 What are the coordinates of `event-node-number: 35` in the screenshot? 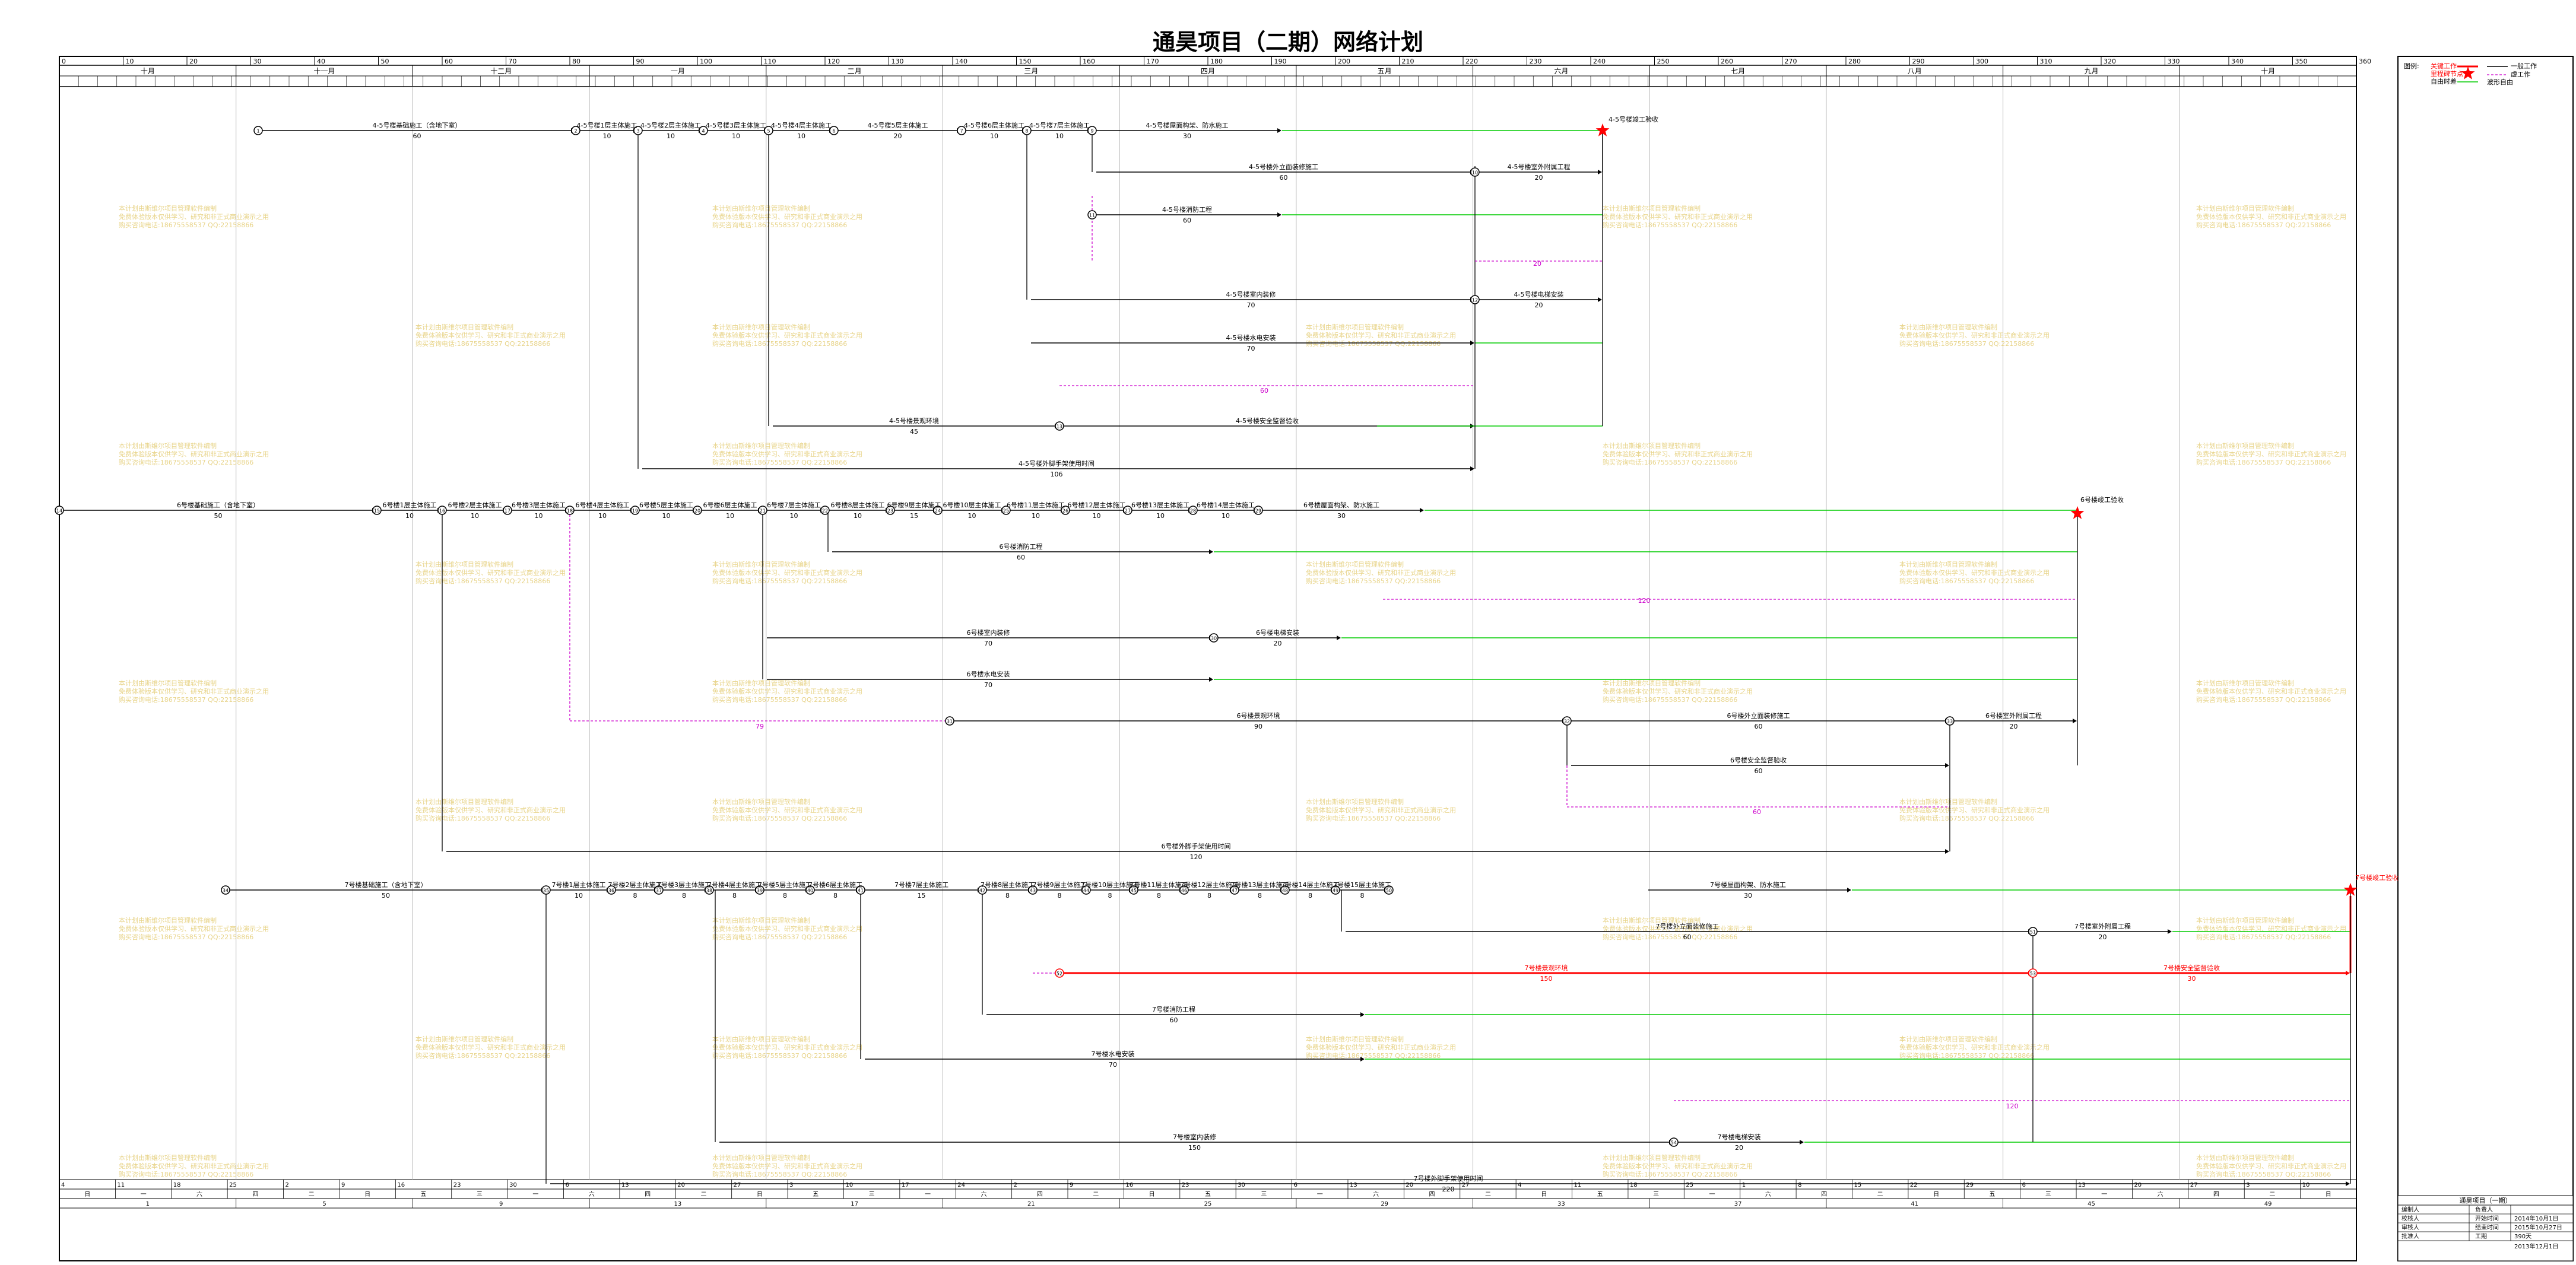 It's located at (546, 891).